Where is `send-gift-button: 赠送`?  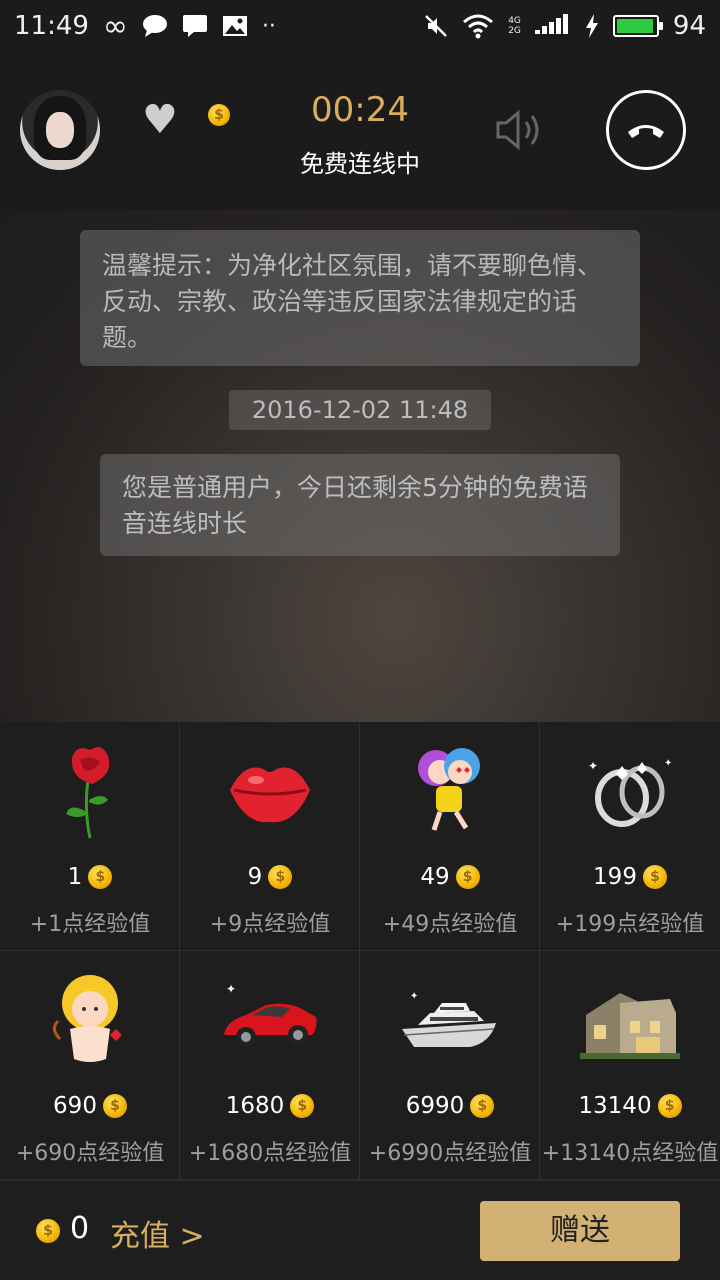
send-gift-button: 赠送 is located at coordinates (580, 1231).